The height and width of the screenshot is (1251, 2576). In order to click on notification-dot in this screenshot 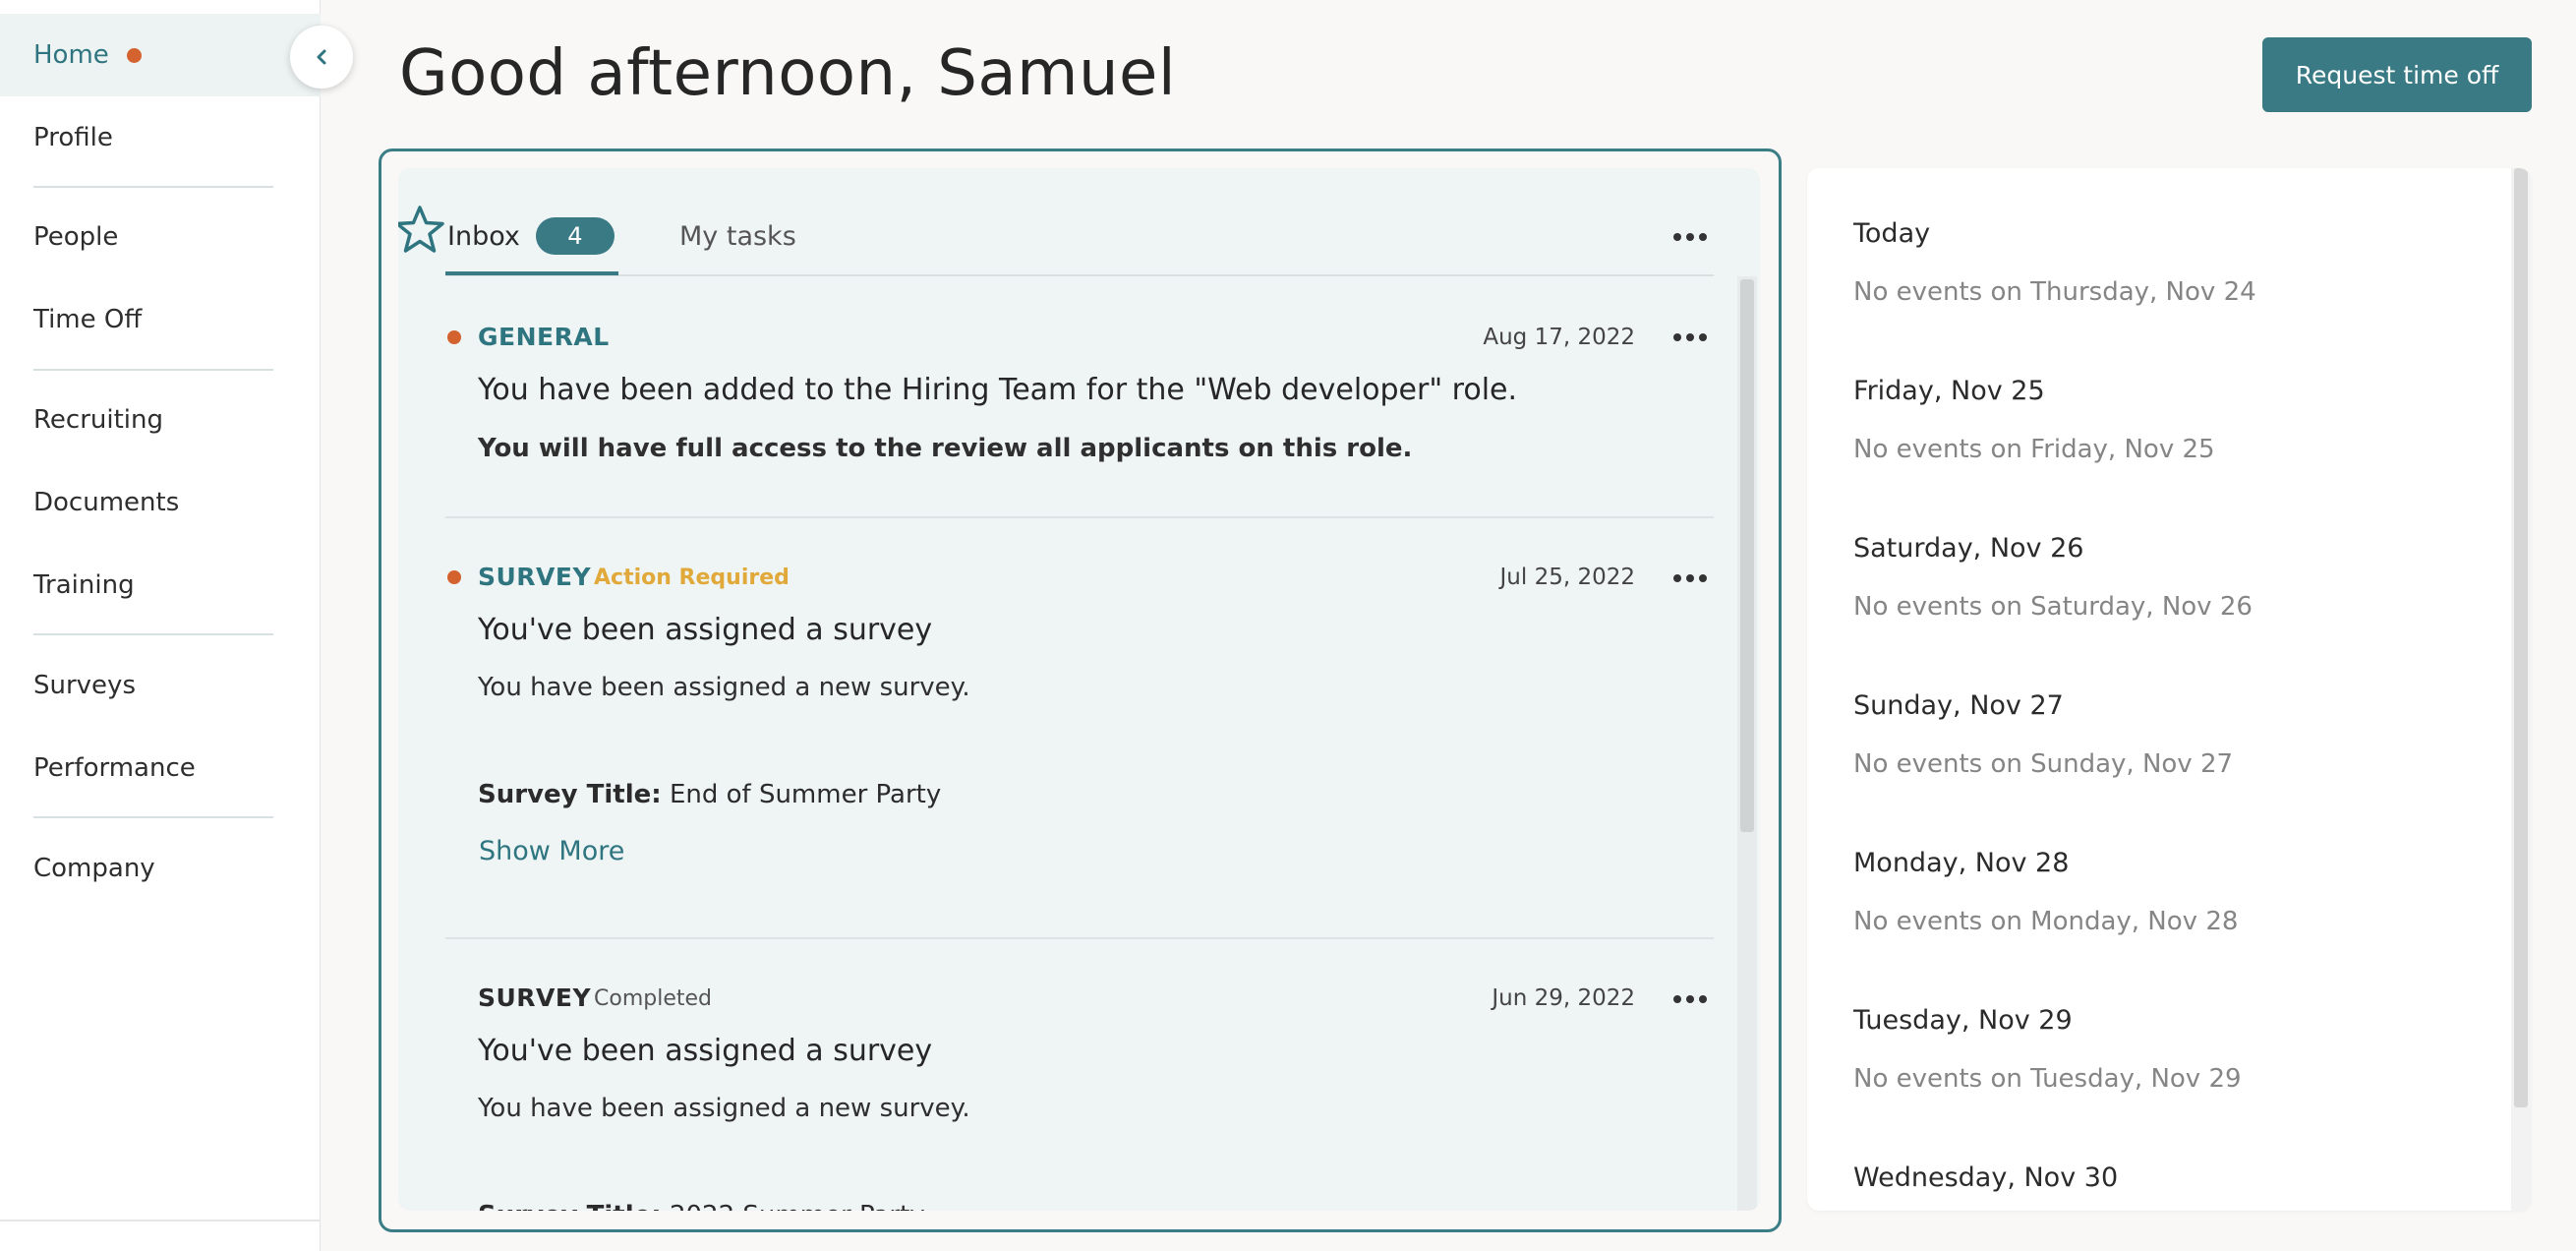, I will do `click(134, 55)`.